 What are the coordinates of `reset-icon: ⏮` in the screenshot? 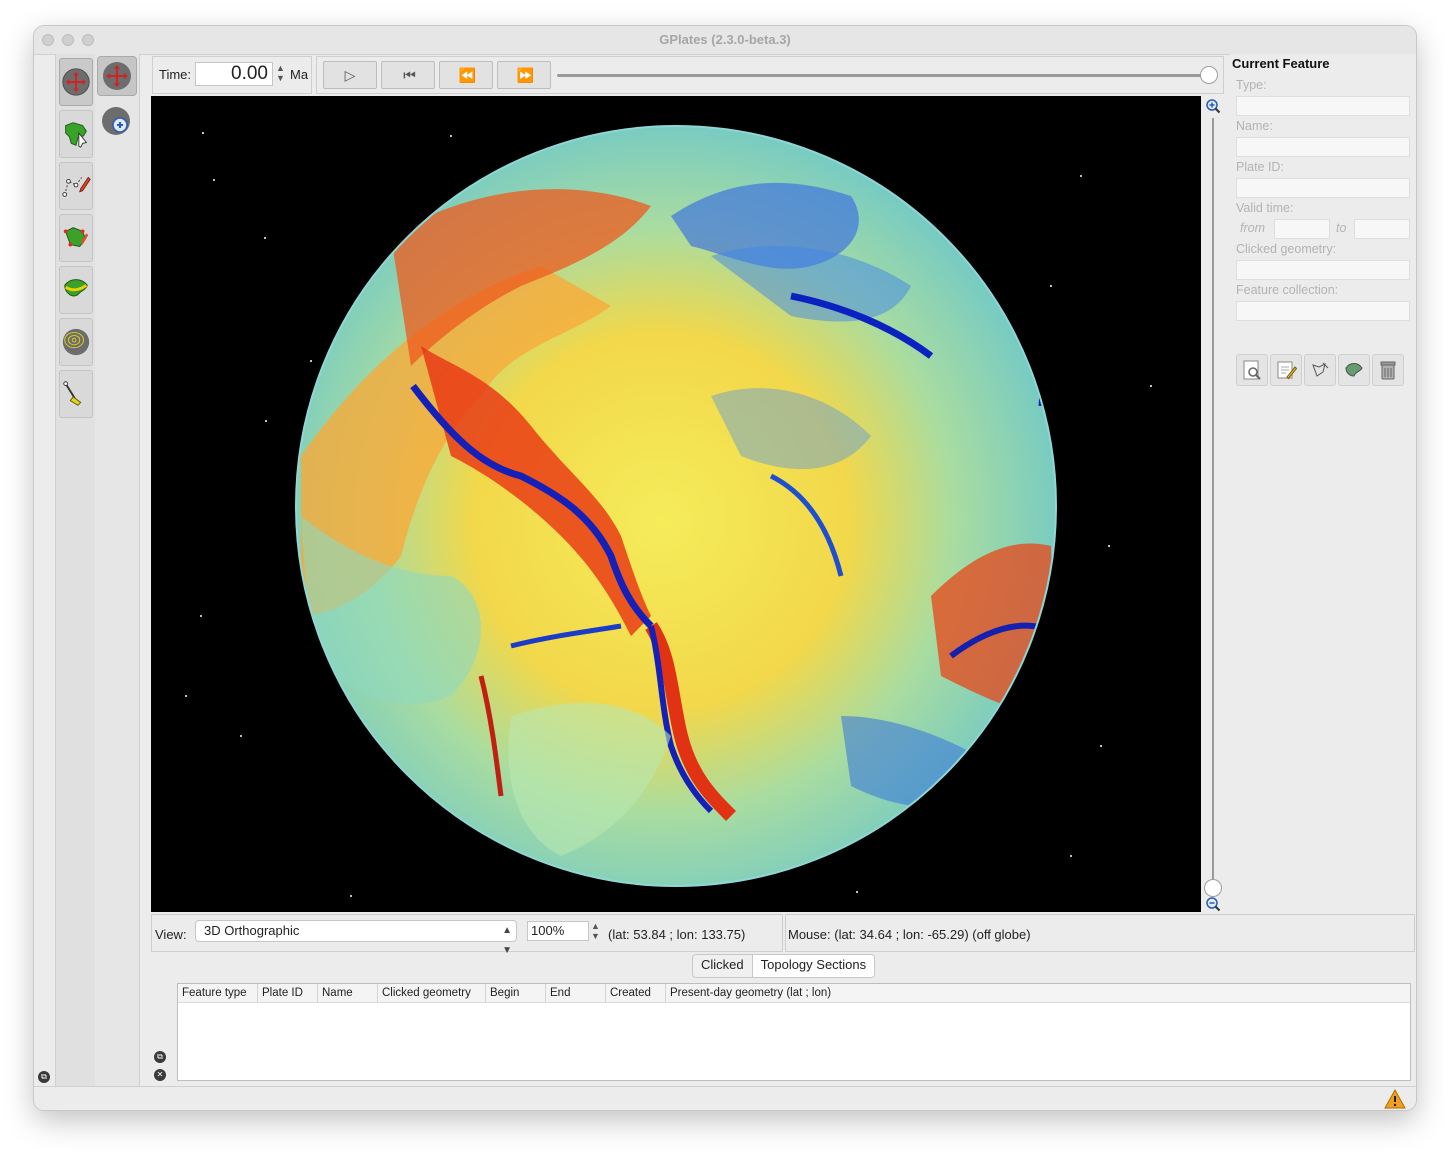 It's located at (409, 74).